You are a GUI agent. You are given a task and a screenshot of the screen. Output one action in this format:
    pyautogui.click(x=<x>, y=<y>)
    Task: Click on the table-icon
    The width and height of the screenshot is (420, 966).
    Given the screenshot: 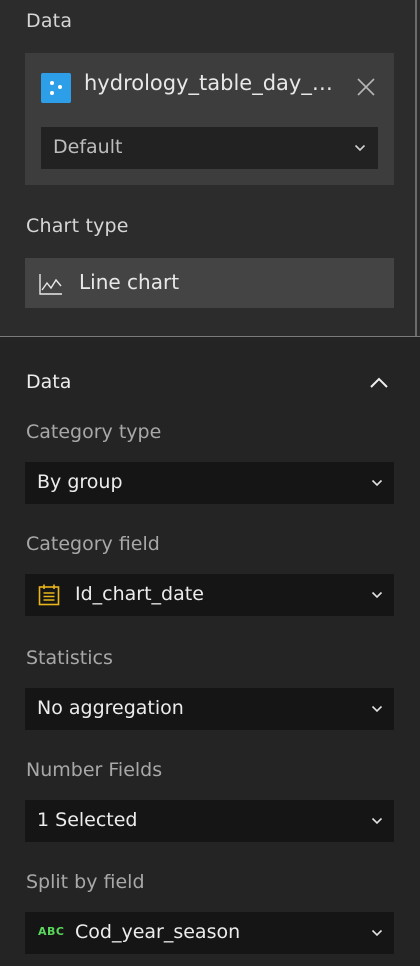 What is the action you would take?
    pyautogui.click(x=56, y=88)
    